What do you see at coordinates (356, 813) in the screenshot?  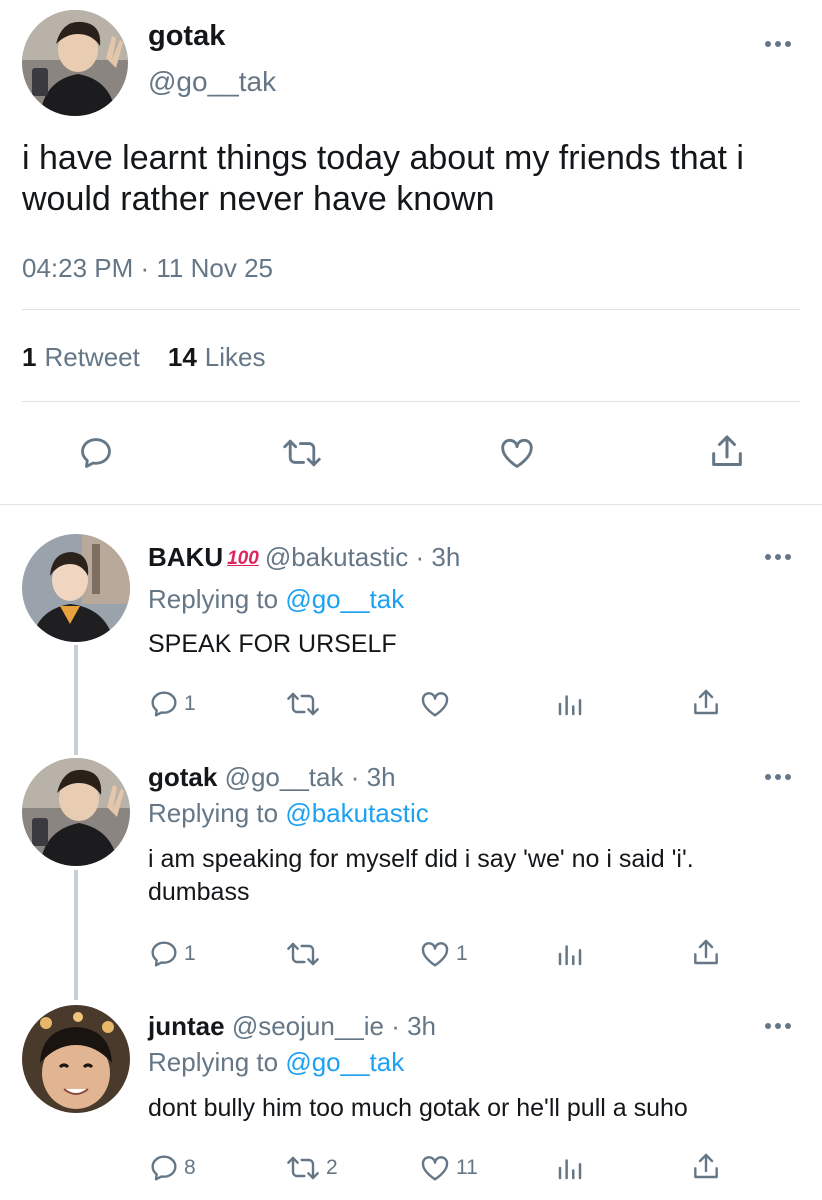 I see `replying-to-mention: @bakutastic` at bounding box center [356, 813].